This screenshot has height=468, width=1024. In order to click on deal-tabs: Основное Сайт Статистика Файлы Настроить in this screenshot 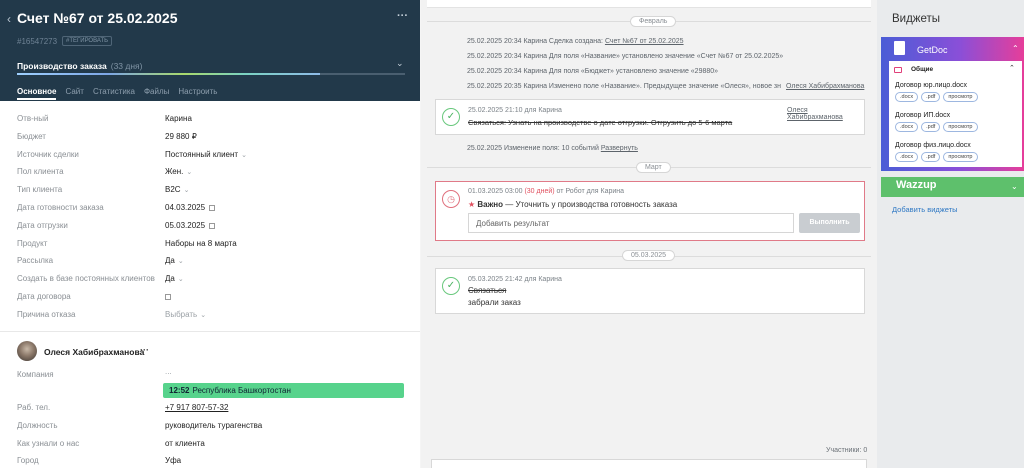, I will do `click(117, 93)`.